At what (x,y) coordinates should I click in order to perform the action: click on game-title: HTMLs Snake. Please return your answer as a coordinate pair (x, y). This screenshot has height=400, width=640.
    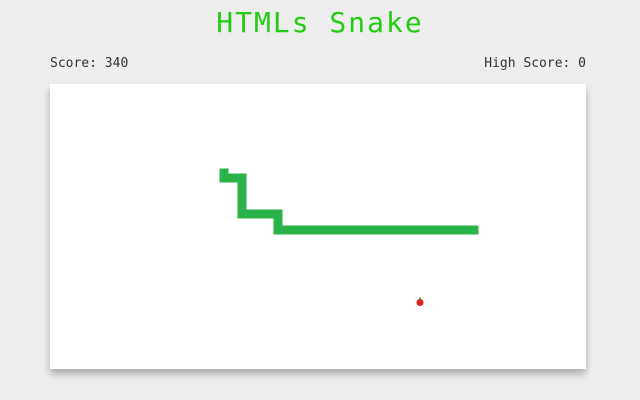
    Looking at the image, I should click on (320, 22).